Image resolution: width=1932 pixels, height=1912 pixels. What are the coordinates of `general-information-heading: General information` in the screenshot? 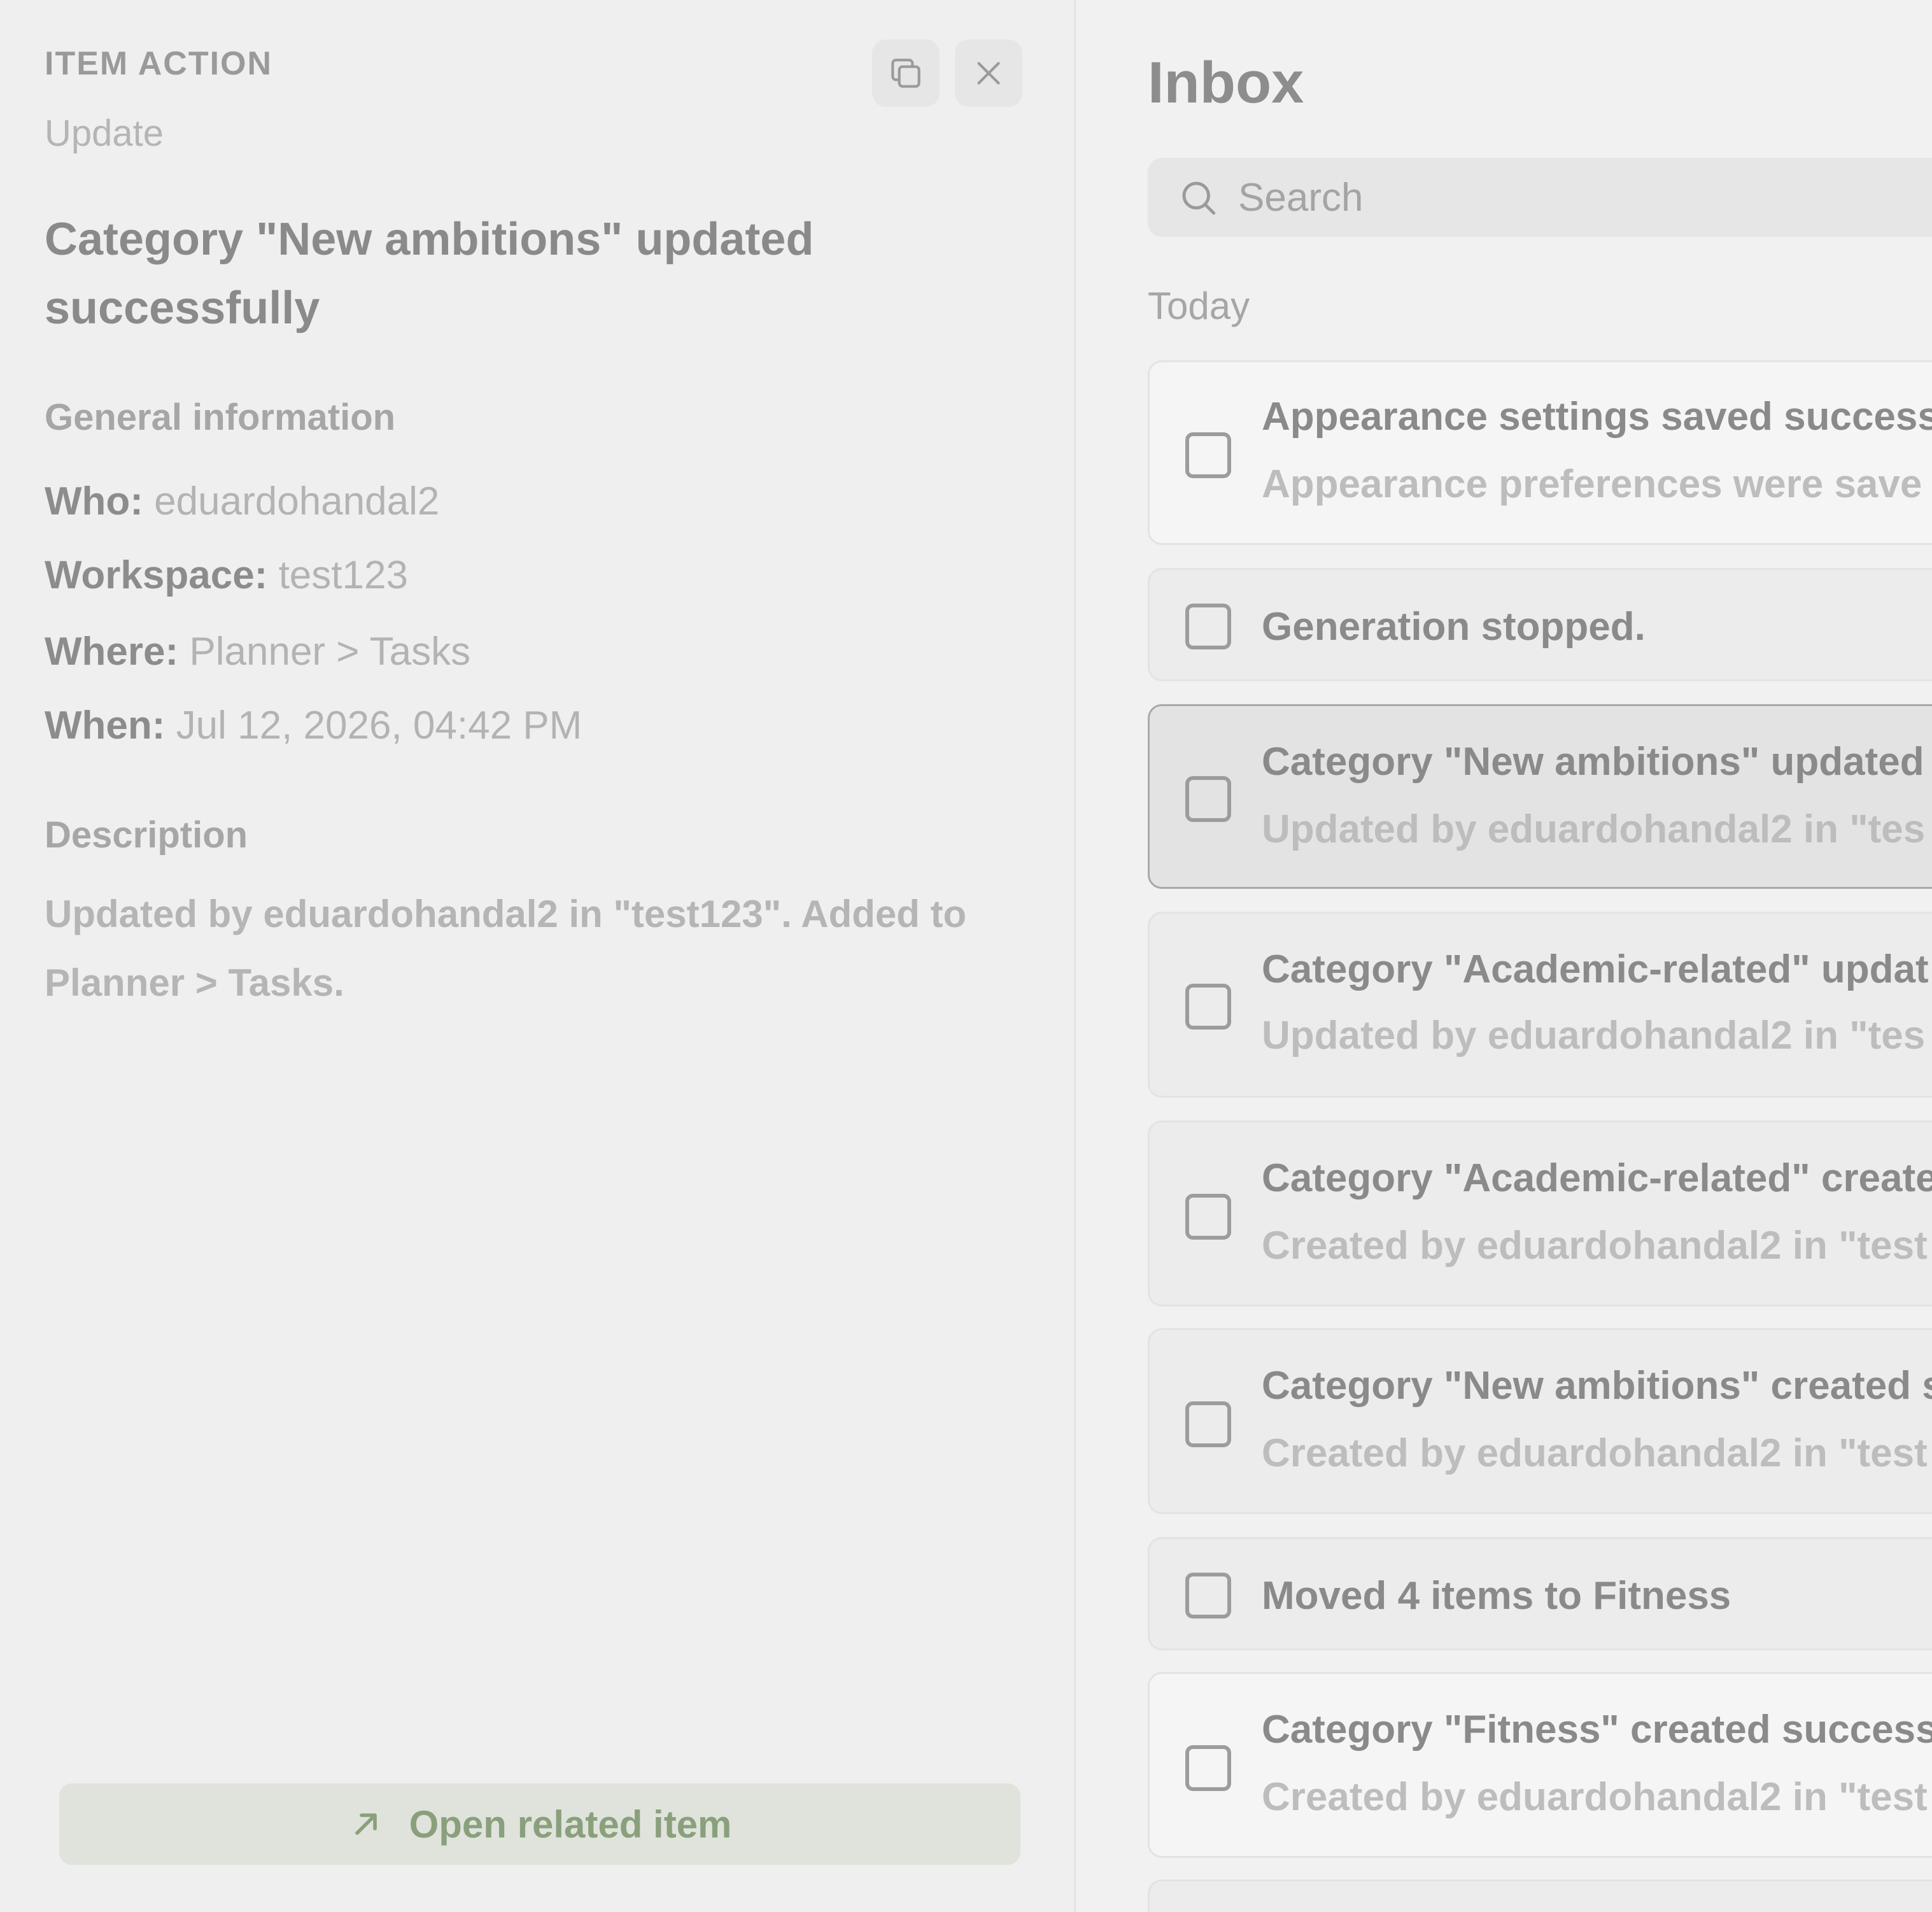 It's located at (220, 417).